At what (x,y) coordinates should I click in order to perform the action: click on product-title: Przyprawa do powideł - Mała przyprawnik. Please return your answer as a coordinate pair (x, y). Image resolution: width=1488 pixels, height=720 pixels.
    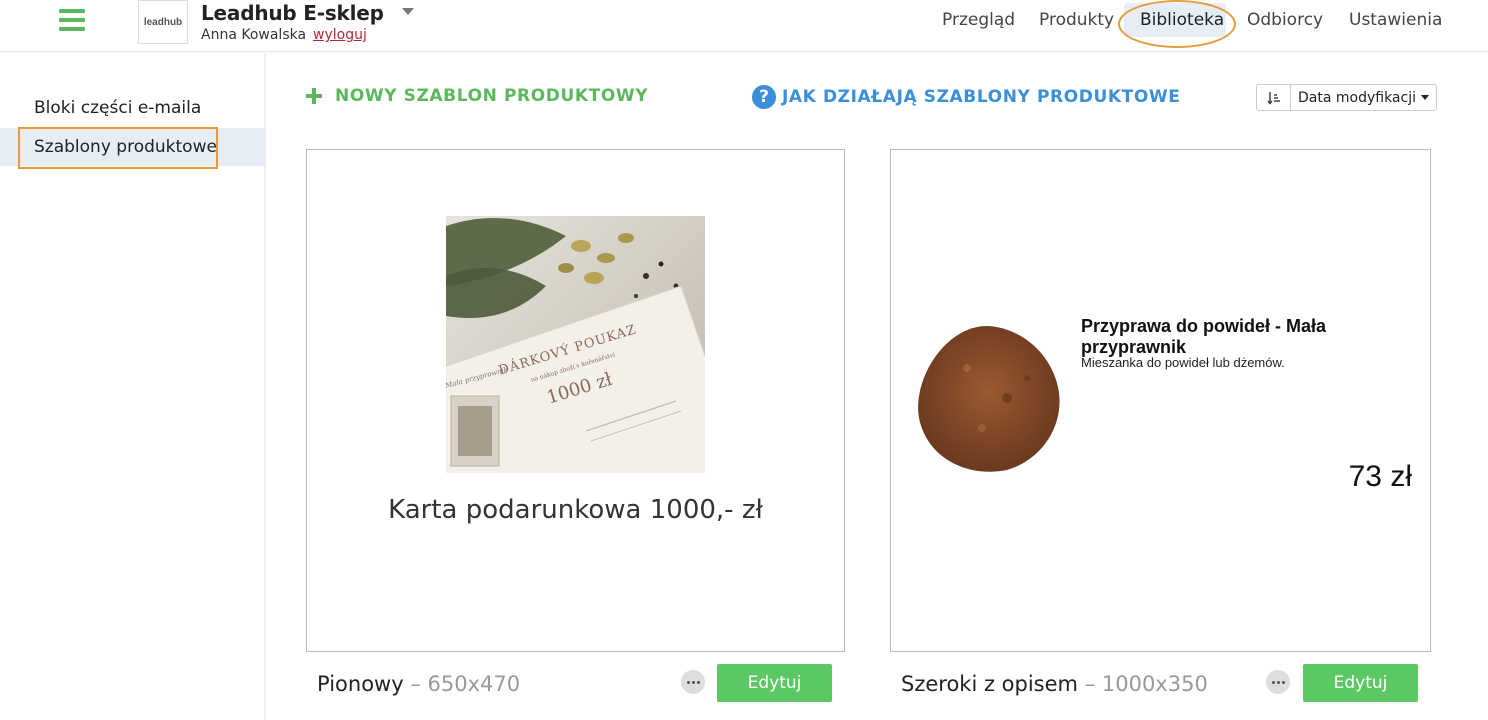
    Looking at the image, I should click on (1204, 336).